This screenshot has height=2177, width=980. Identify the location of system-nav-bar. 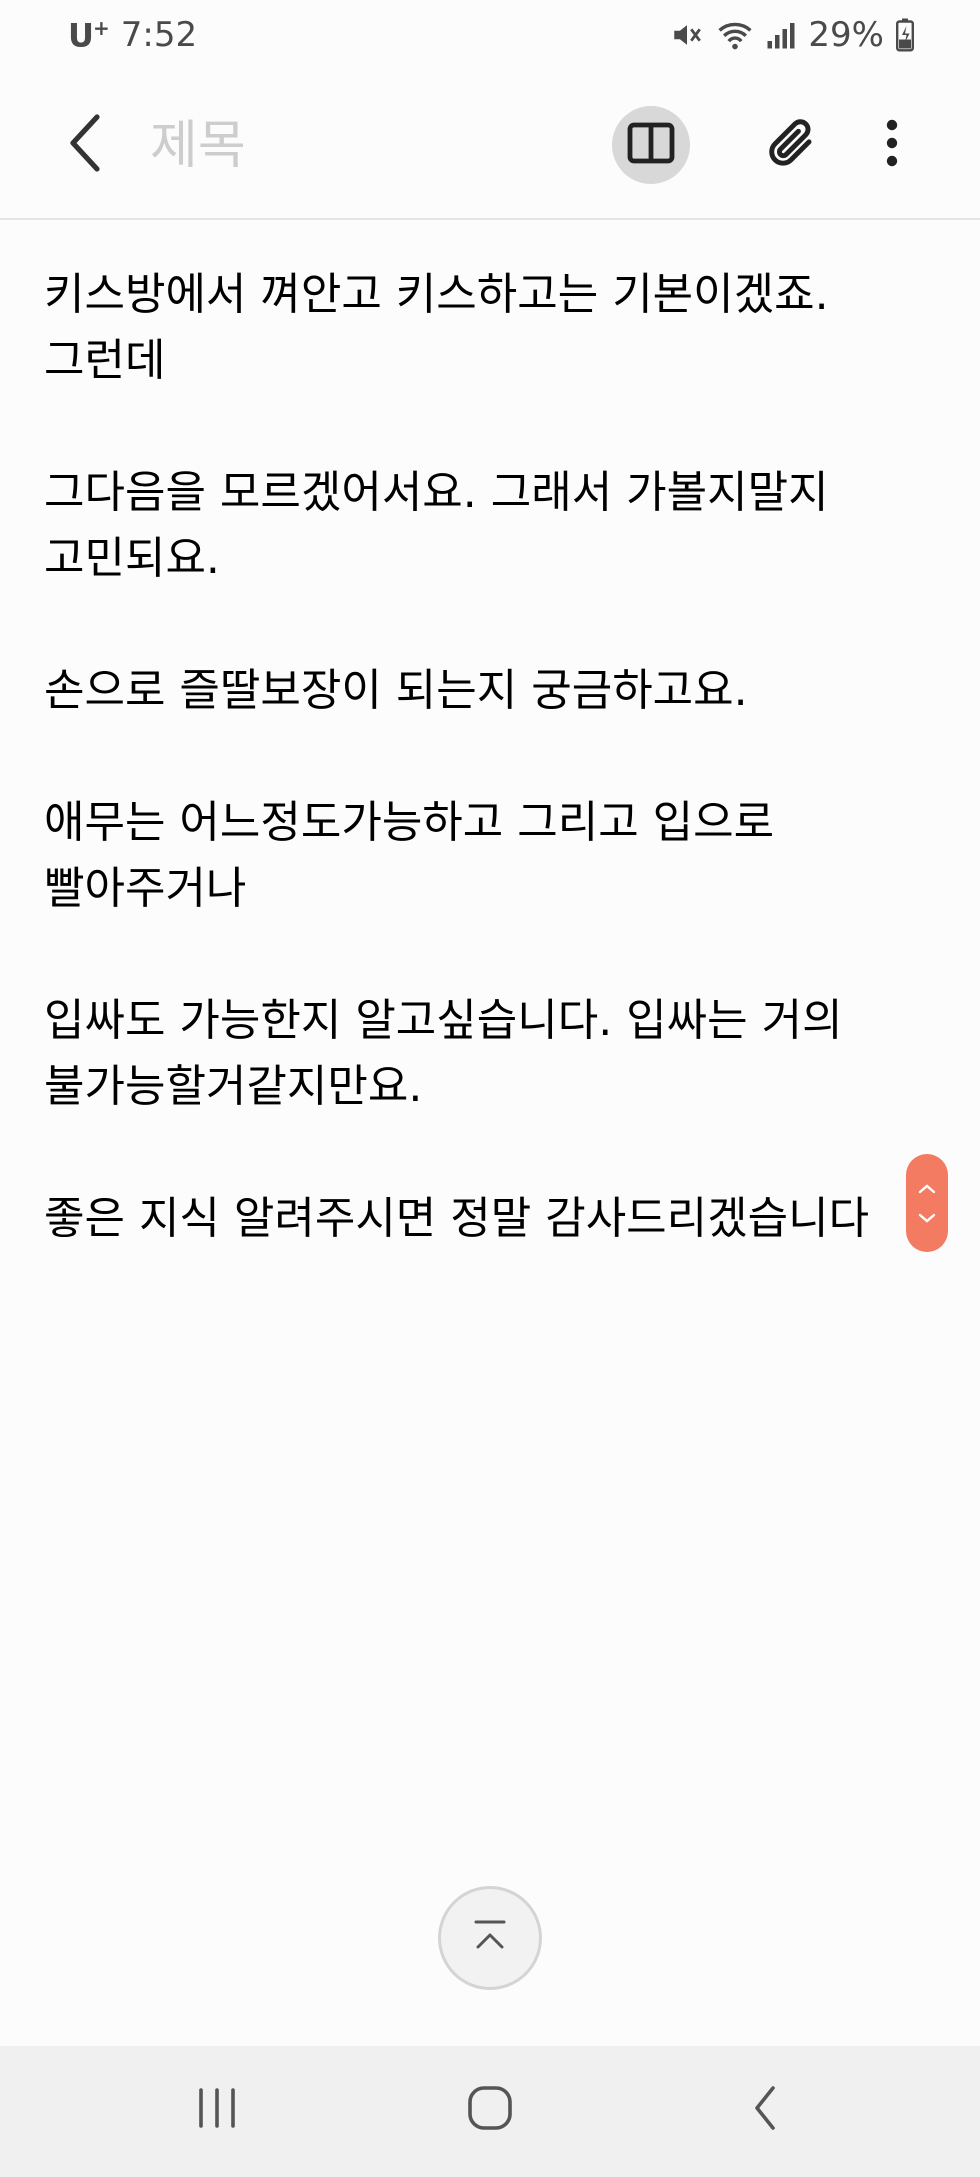
(490, 2111).